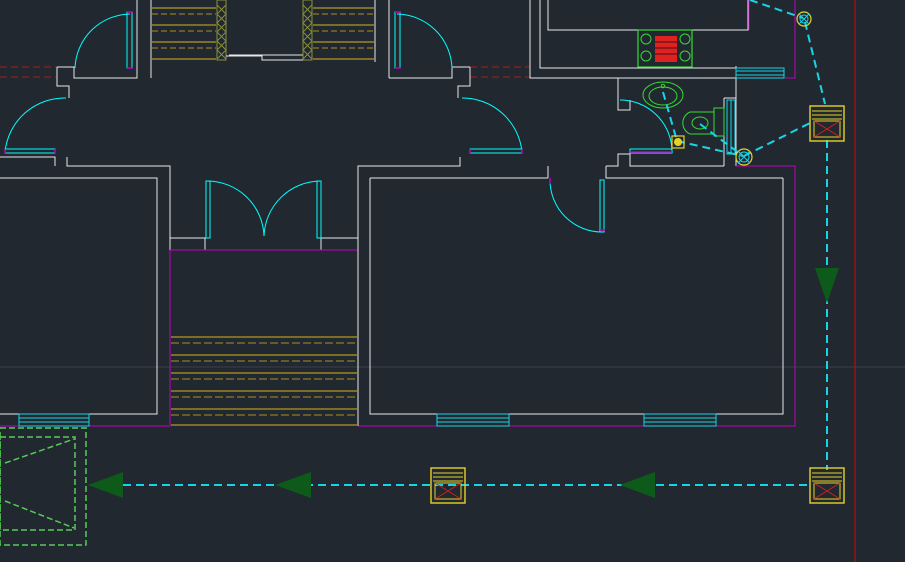 This screenshot has height=562, width=905. I want to click on hatched-column, so click(264, 30).